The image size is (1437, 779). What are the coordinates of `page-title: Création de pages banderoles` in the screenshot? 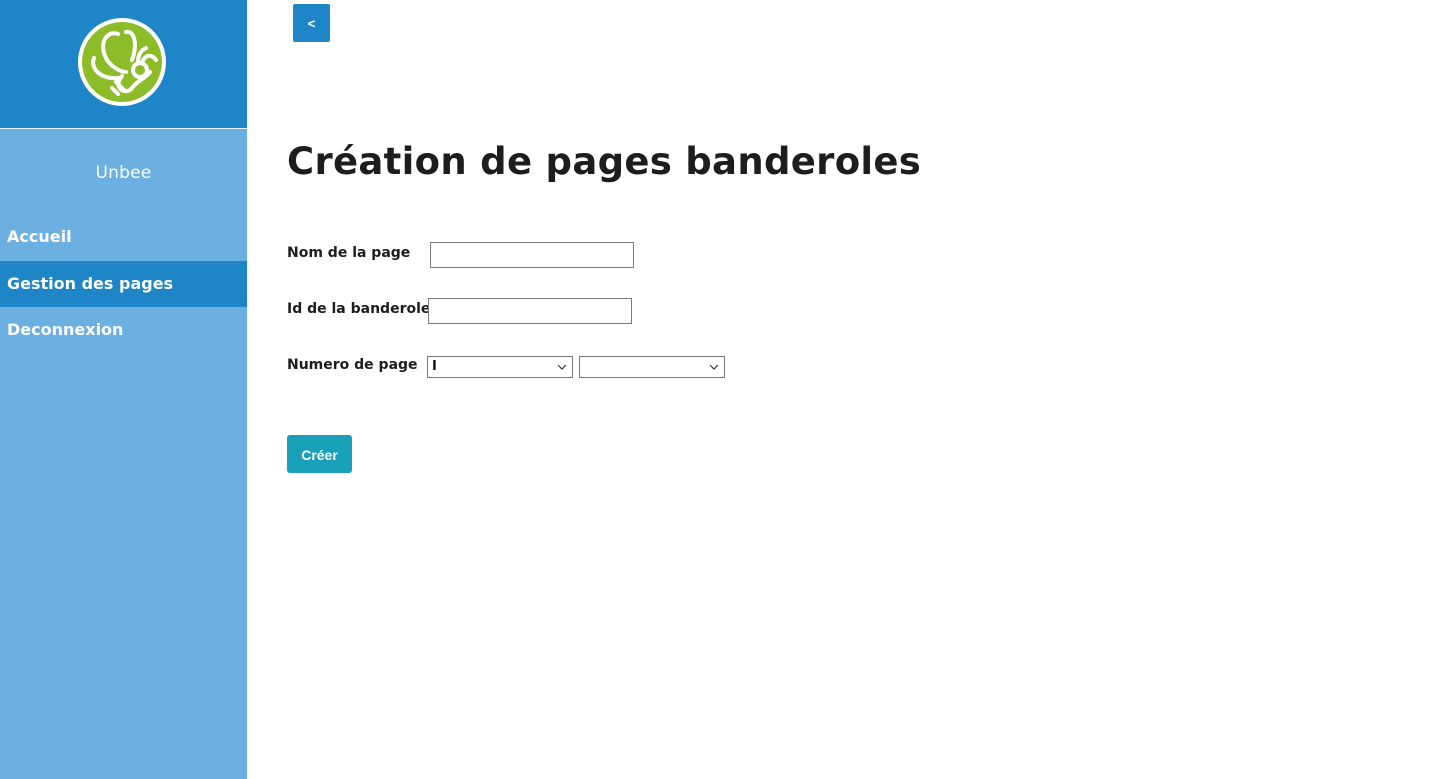 It's located at (604, 161).